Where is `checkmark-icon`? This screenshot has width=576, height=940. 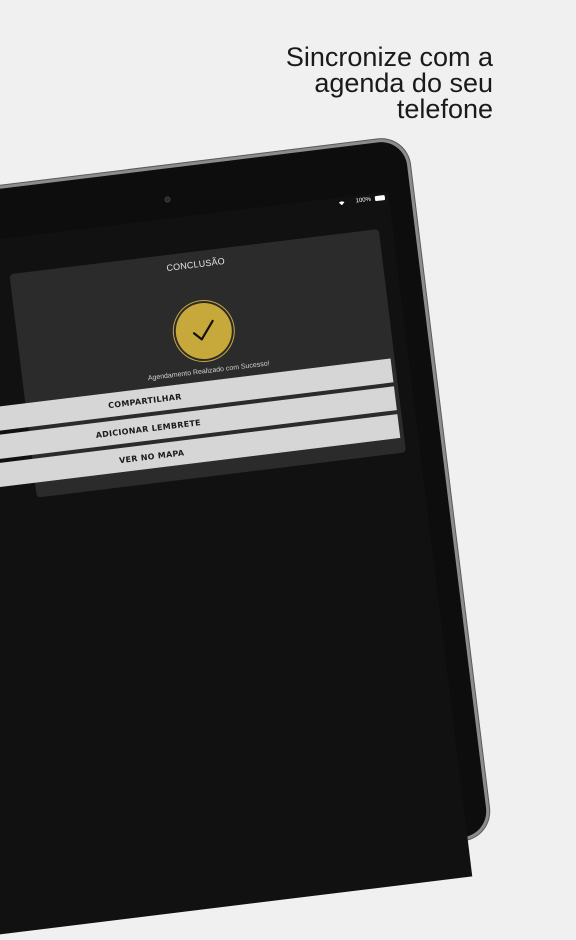 checkmark-icon is located at coordinates (203, 330).